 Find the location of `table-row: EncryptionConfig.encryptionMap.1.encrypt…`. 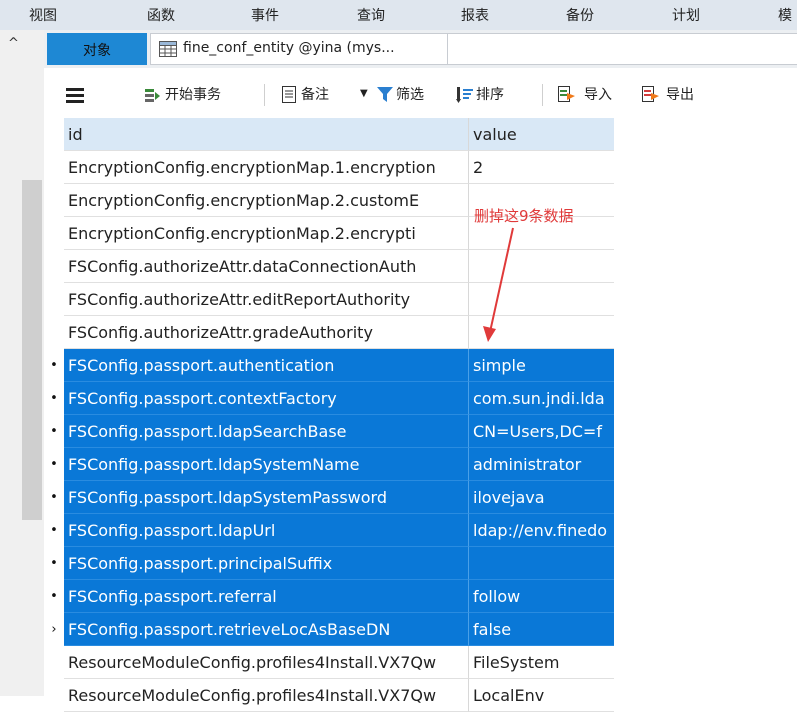

table-row: EncryptionConfig.encryptionMap.1.encrypt… is located at coordinates (329, 167).